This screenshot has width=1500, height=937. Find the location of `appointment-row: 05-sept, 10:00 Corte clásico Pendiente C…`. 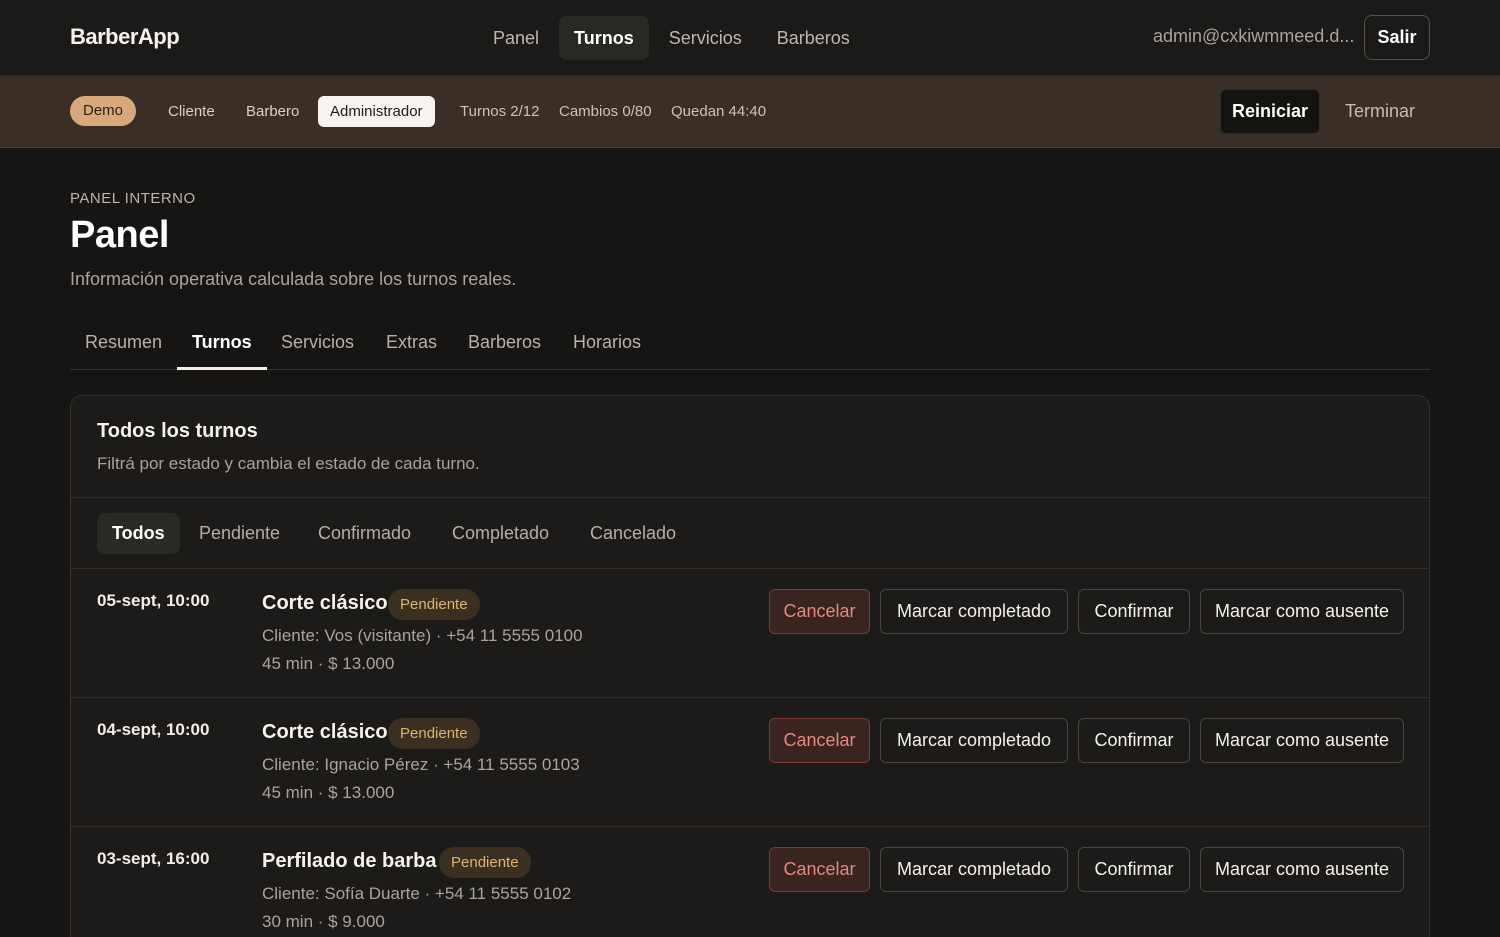

appointment-row: 05-sept, 10:00 Corte clásico Pendiente C… is located at coordinates (750, 633).